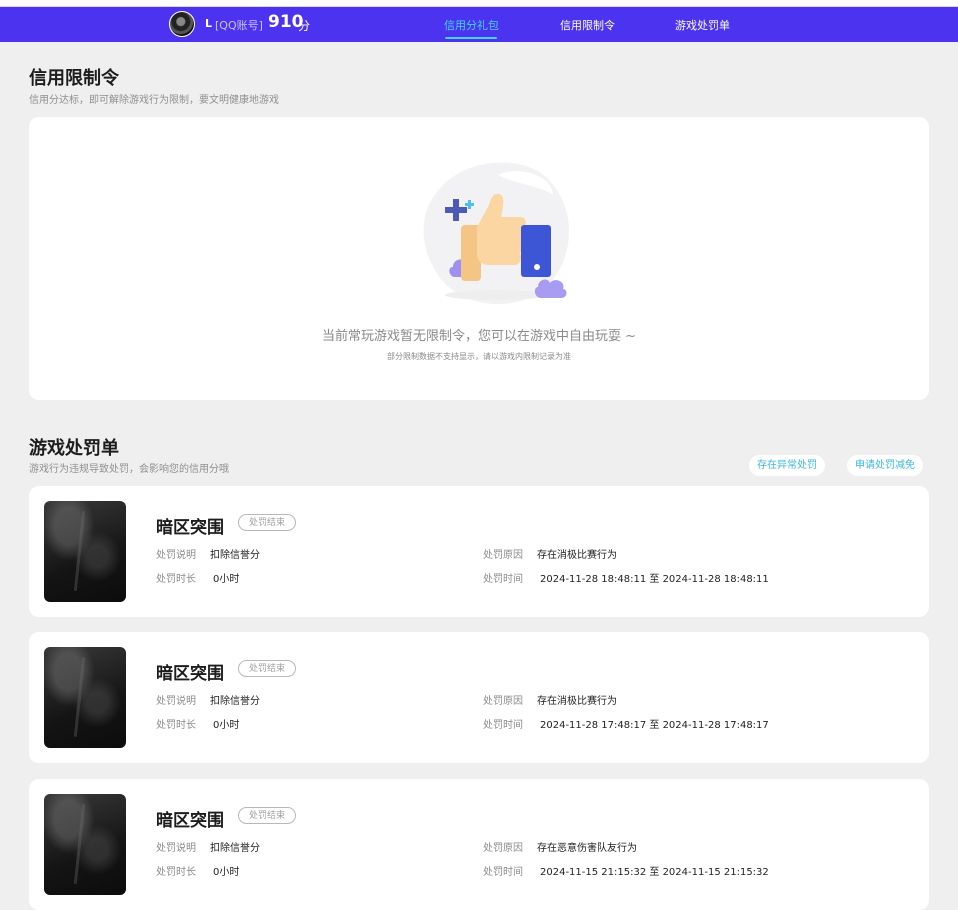  I want to click on tab-game-penalty: 游戏处罚单, so click(702, 25).